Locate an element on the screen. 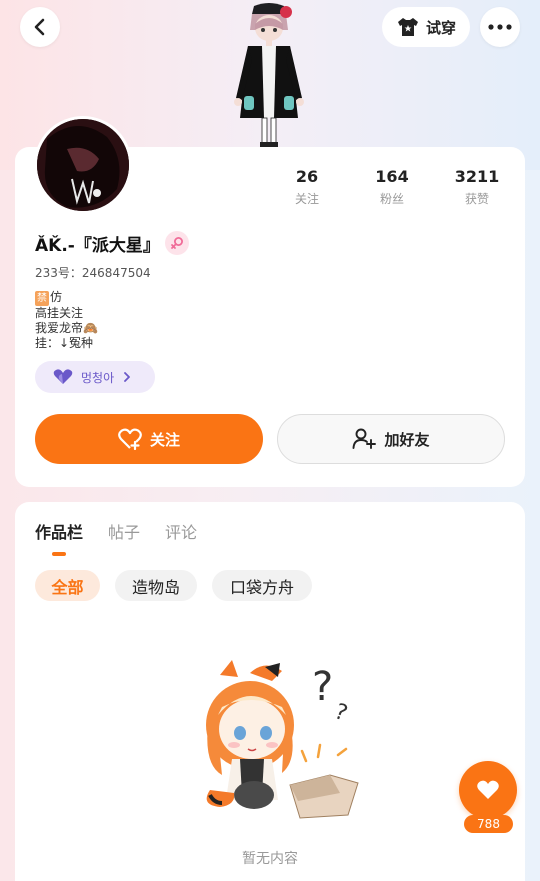 This screenshot has height=881, width=540. bio-line-1: 仿 is located at coordinates (56, 297).